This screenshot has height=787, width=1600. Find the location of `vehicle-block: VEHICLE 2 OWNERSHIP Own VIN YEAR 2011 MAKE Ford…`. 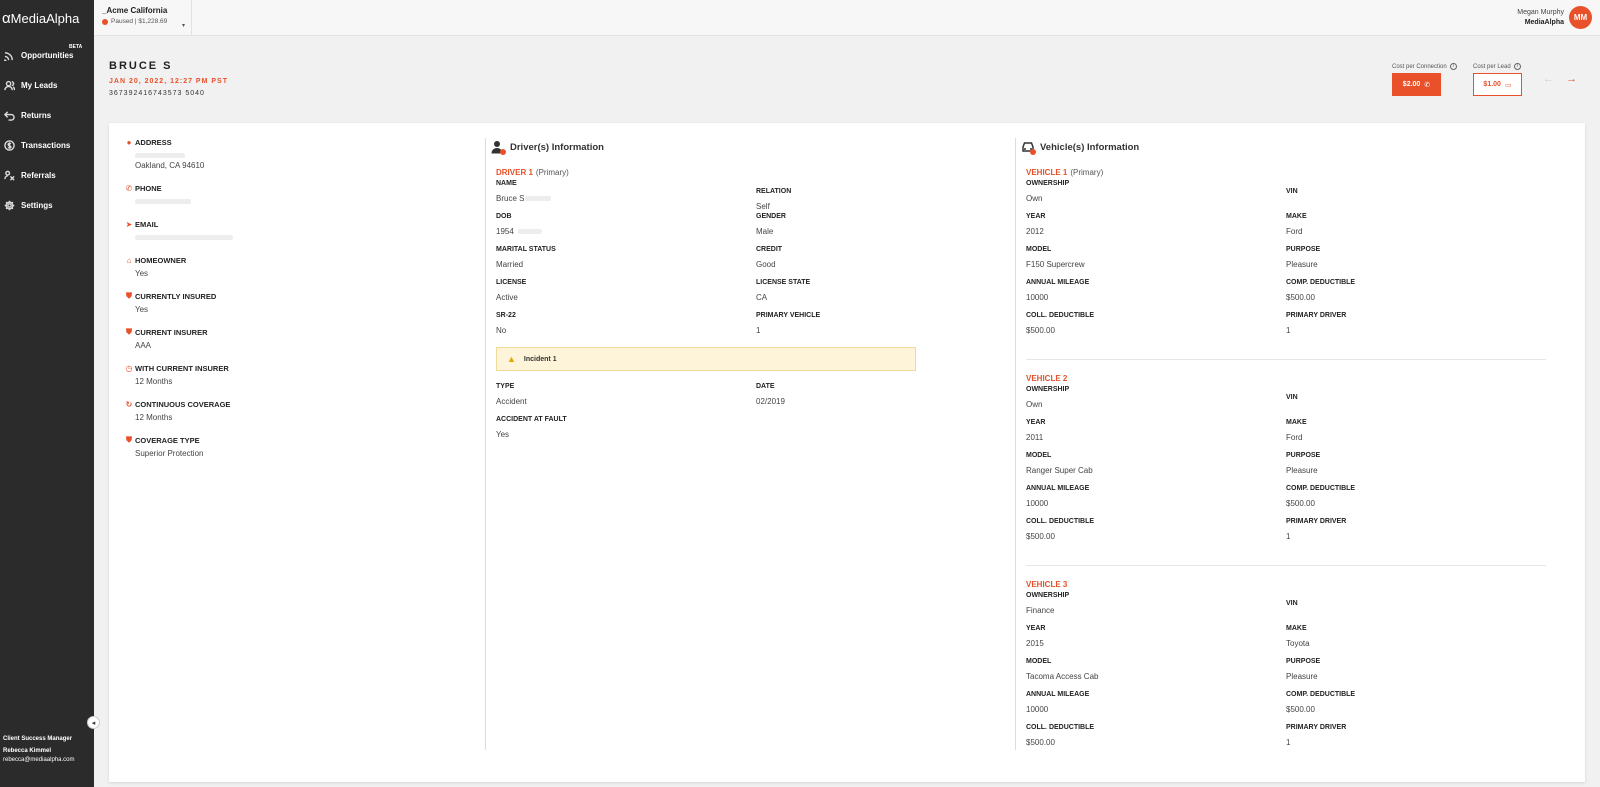

vehicle-block: VEHICLE 2 OWNERSHIP Own VIN YEAR 2011 MAKE Ford… is located at coordinates (1286, 462).